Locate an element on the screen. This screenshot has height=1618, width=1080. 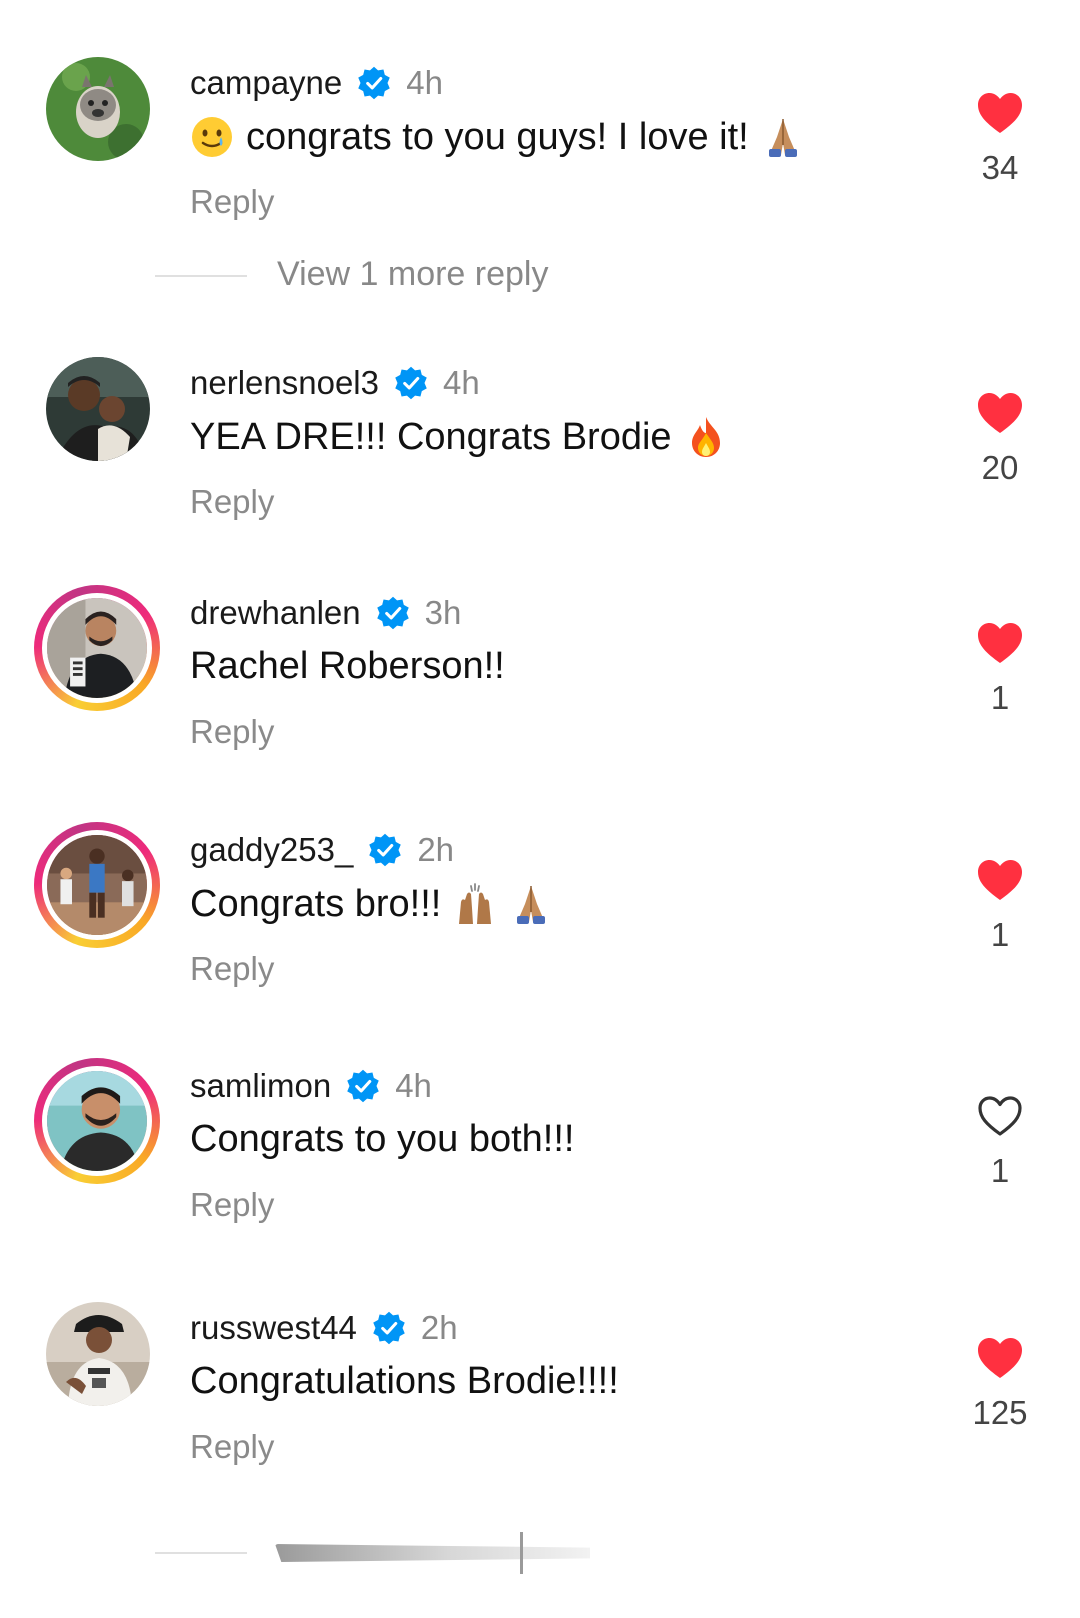
comment-body: Congratulations Brodie!!!! is located at coordinates (404, 1381).